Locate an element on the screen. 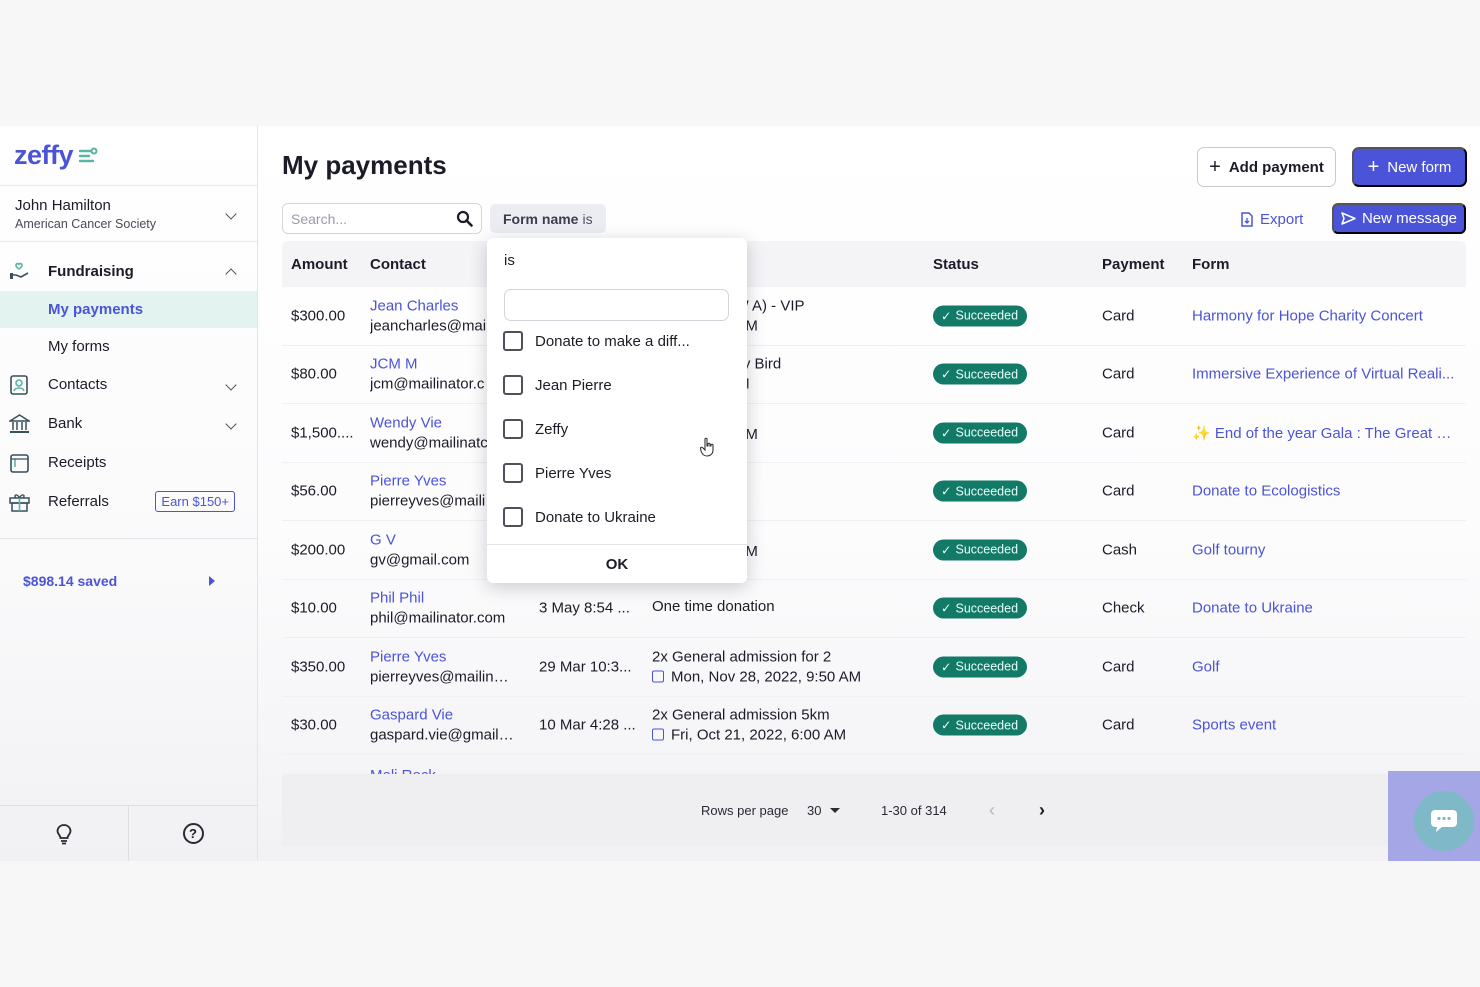  new-message-button: New message is located at coordinates (1399, 218).